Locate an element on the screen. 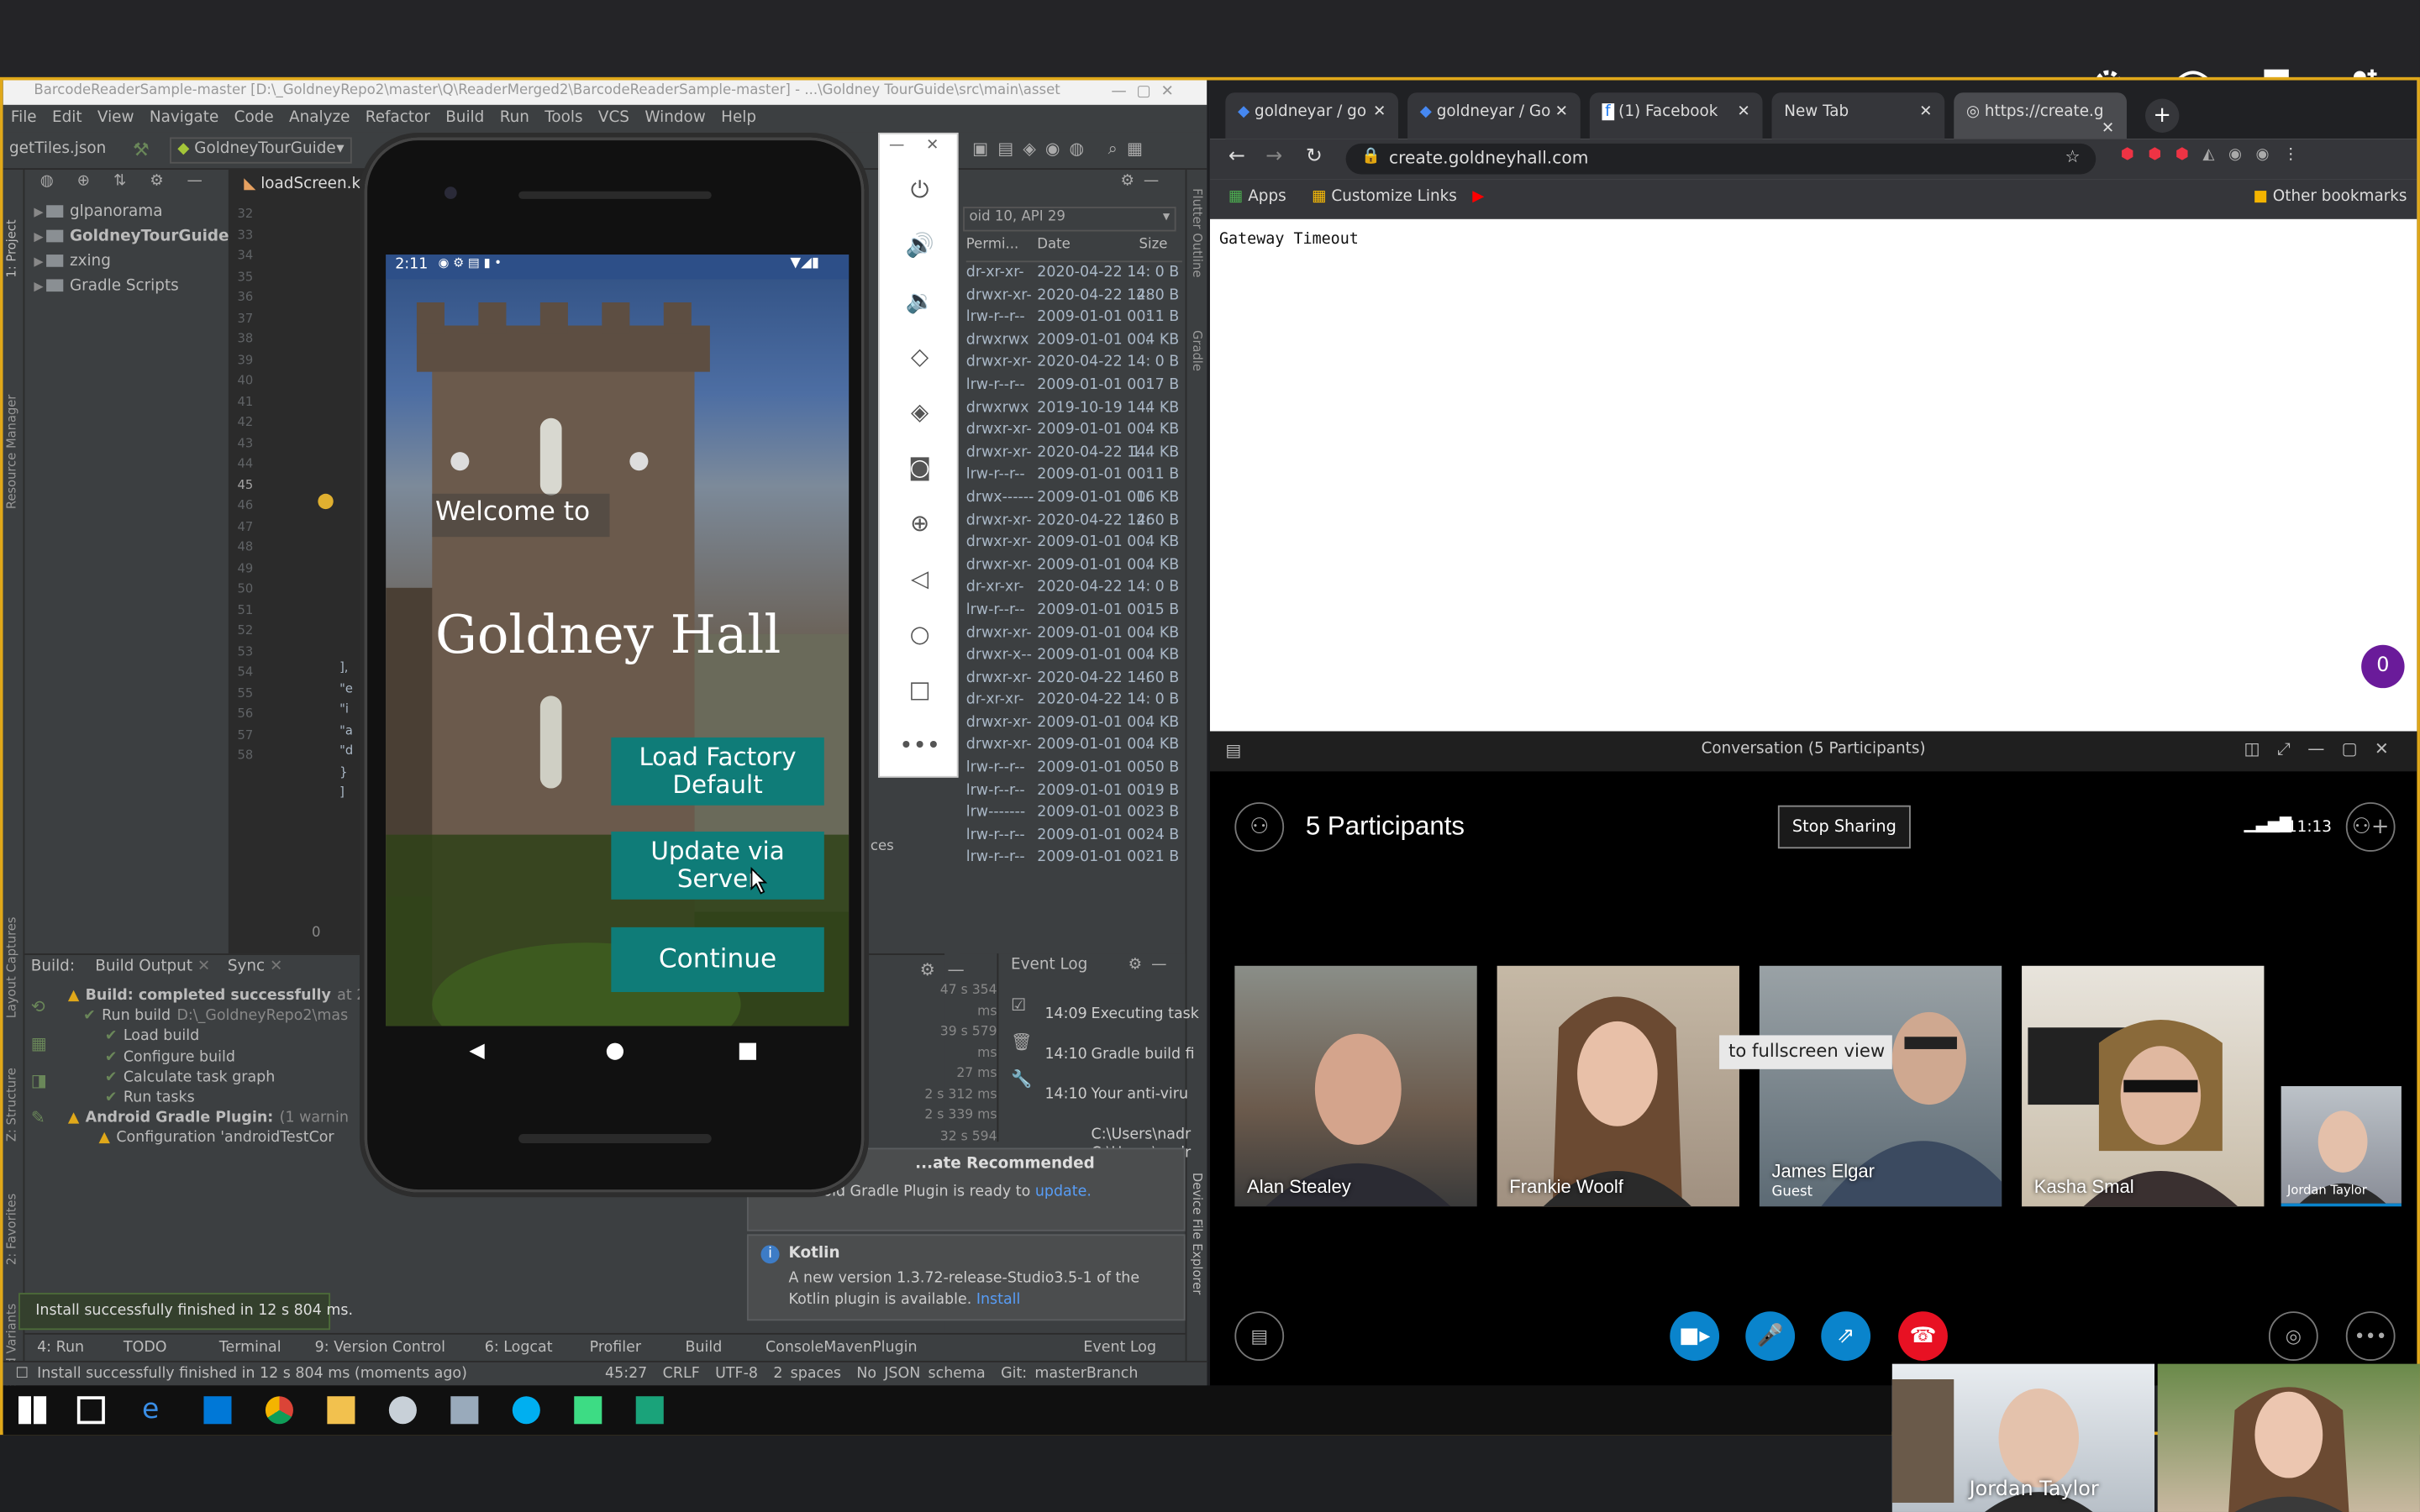 The height and width of the screenshot is (1512, 2420). file-row: lrw-r--r-- 2009-01-01 00: 24 B is located at coordinates (1076, 836).